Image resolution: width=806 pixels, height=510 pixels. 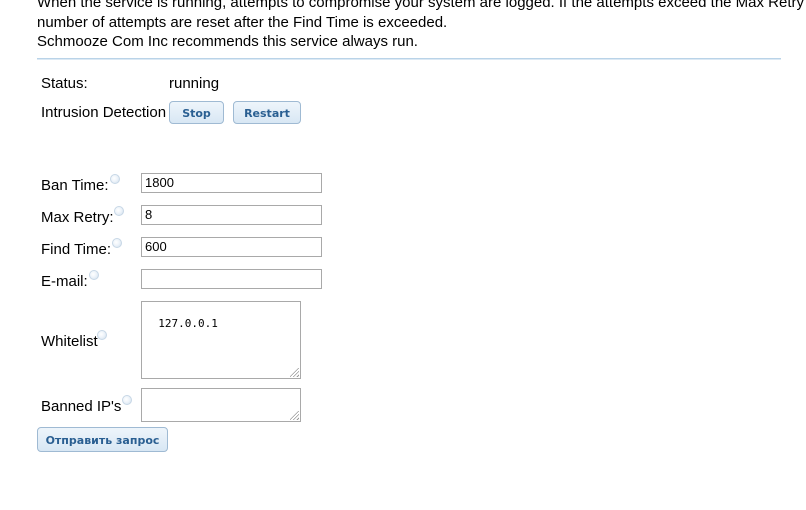 What do you see at coordinates (104, 112) in the screenshot?
I see `intrusion-detection-label: Intrusion Detection` at bounding box center [104, 112].